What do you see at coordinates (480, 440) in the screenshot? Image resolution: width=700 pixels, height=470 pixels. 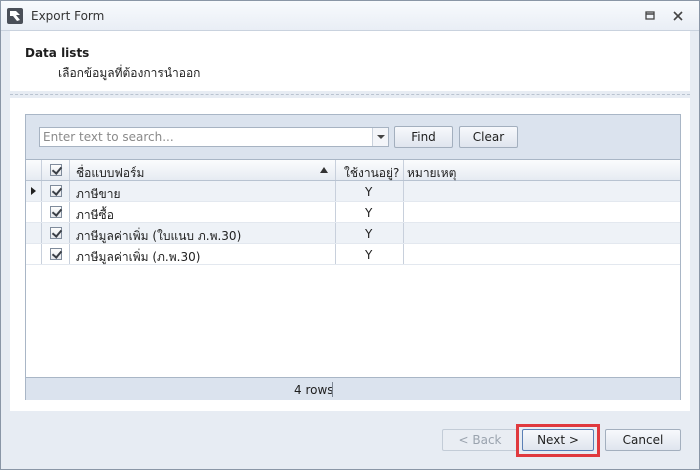 I see `back-button: < Back` at bounding box center [480, 440].